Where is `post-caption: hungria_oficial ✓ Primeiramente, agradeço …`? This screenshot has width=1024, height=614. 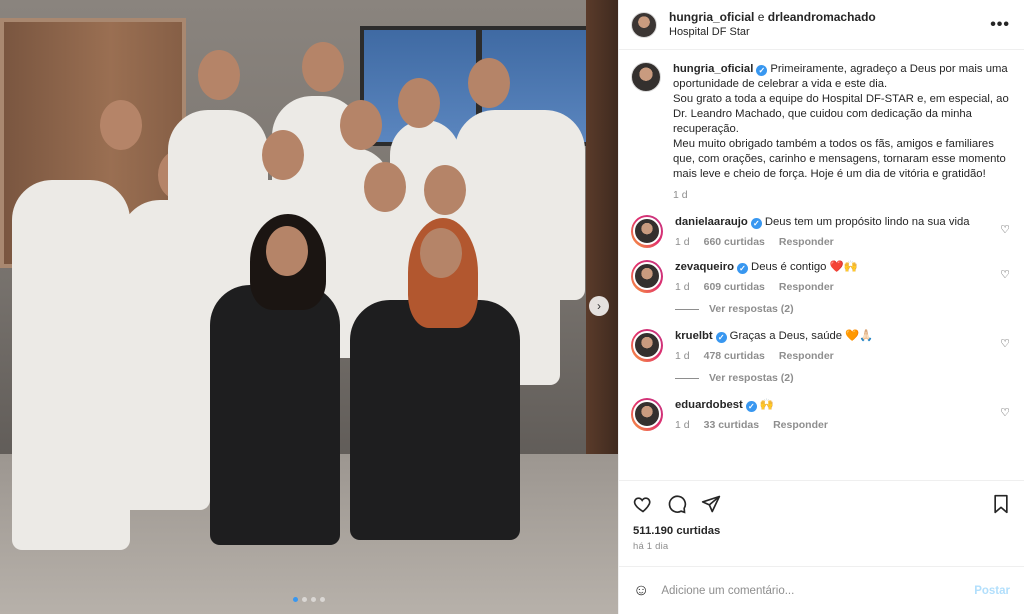 post-caption: hungria_oficial ✓ Primeiramente, agradeço … is located at coordinates (820, 131).